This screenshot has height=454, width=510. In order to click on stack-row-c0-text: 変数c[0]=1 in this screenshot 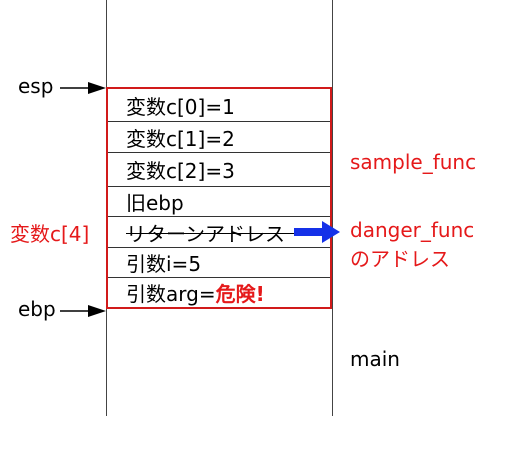, I will do `click(180, 106)`.